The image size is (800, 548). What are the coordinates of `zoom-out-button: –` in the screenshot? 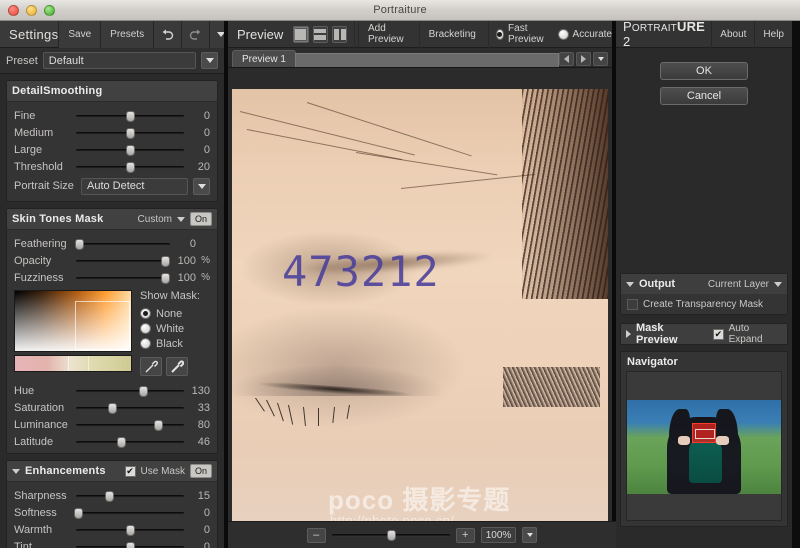 It's located at (316, 535).